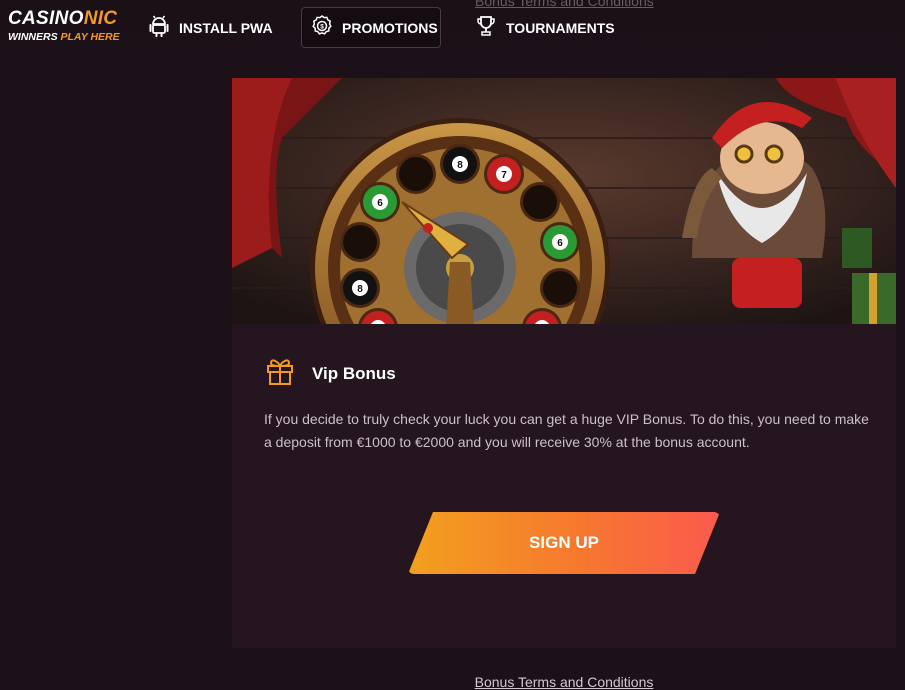 Image resolution: width=905 pixels, height=690 pixels. I want to click on sign-up-button: SIGN UP, so click(564, 543).